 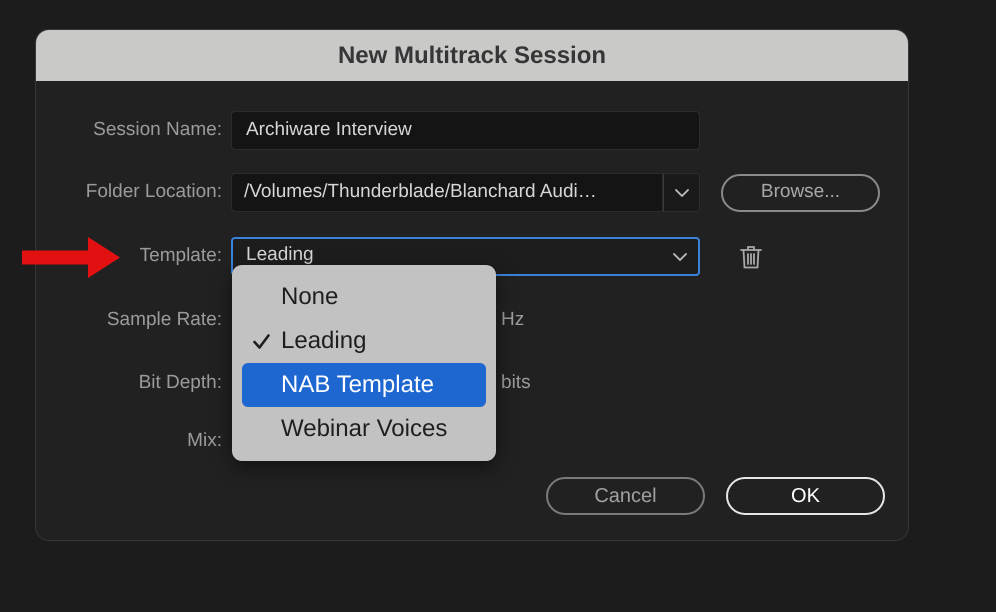 What do you see at coordinates (805, 496) in the screenshot?
I see `ok-button: OK` at bounding box center [805, 496].